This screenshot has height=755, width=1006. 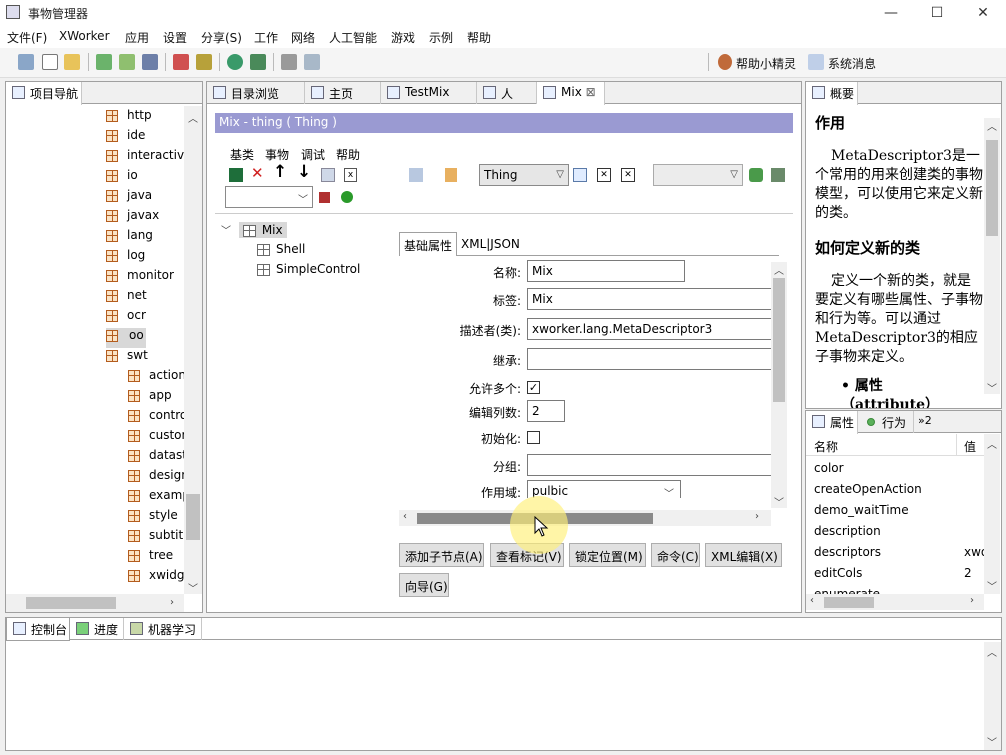 I want to click on tab-home: 主页, so click(x=343, y=93).